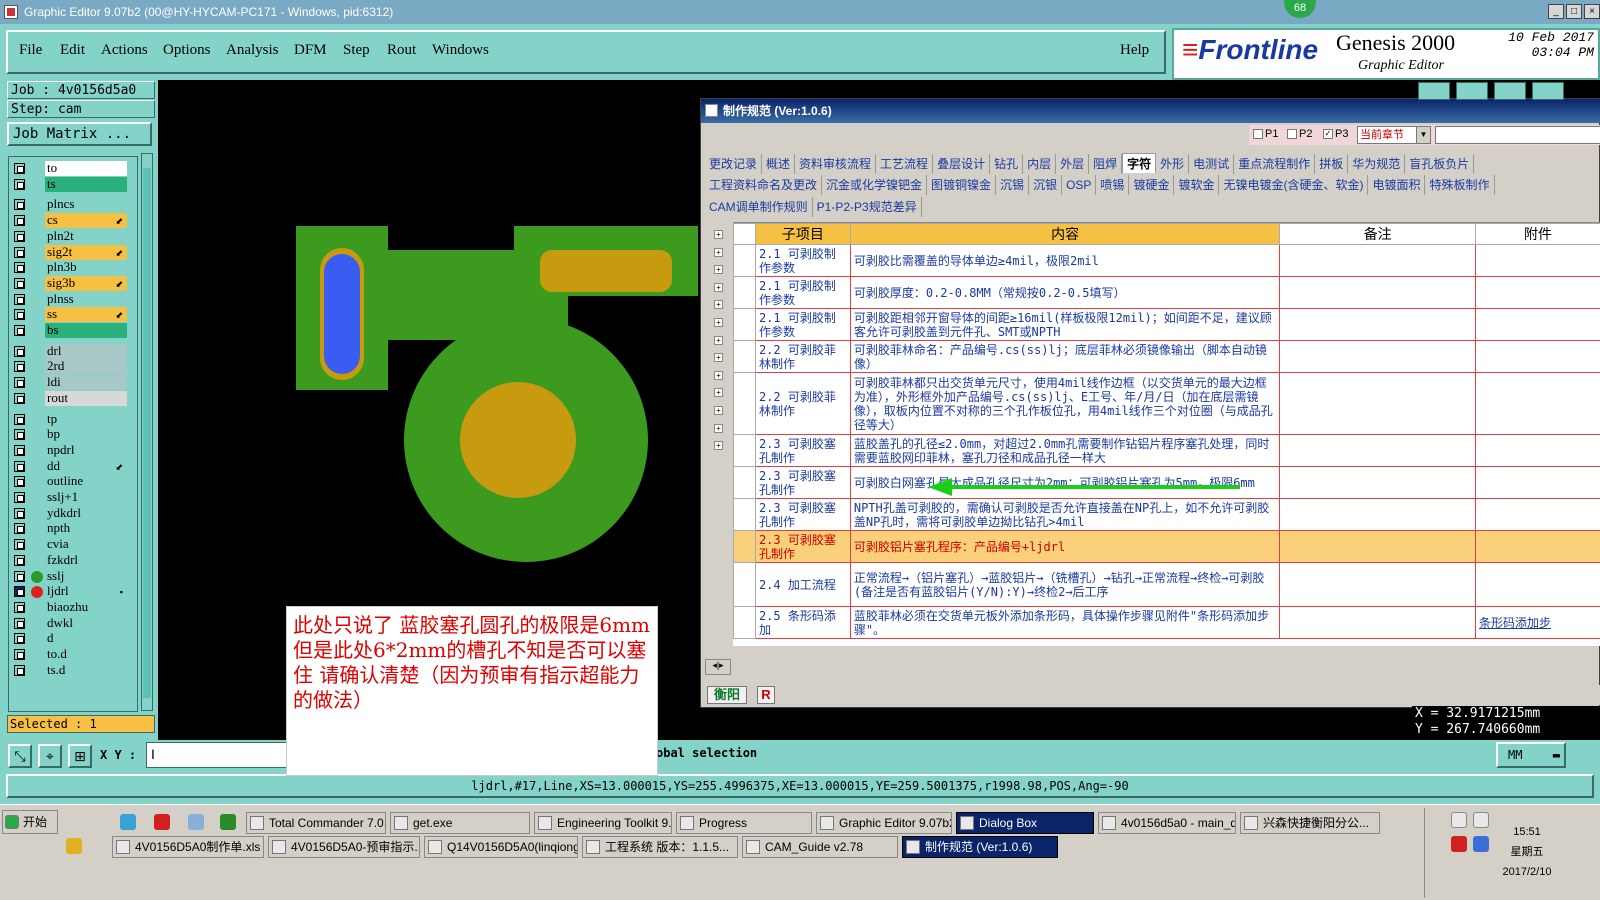 The width and height of the screenshot is (1600, 900). I want to click on tray-clock: 15:51 星期五 2017/2/10, so click(1527, 852).